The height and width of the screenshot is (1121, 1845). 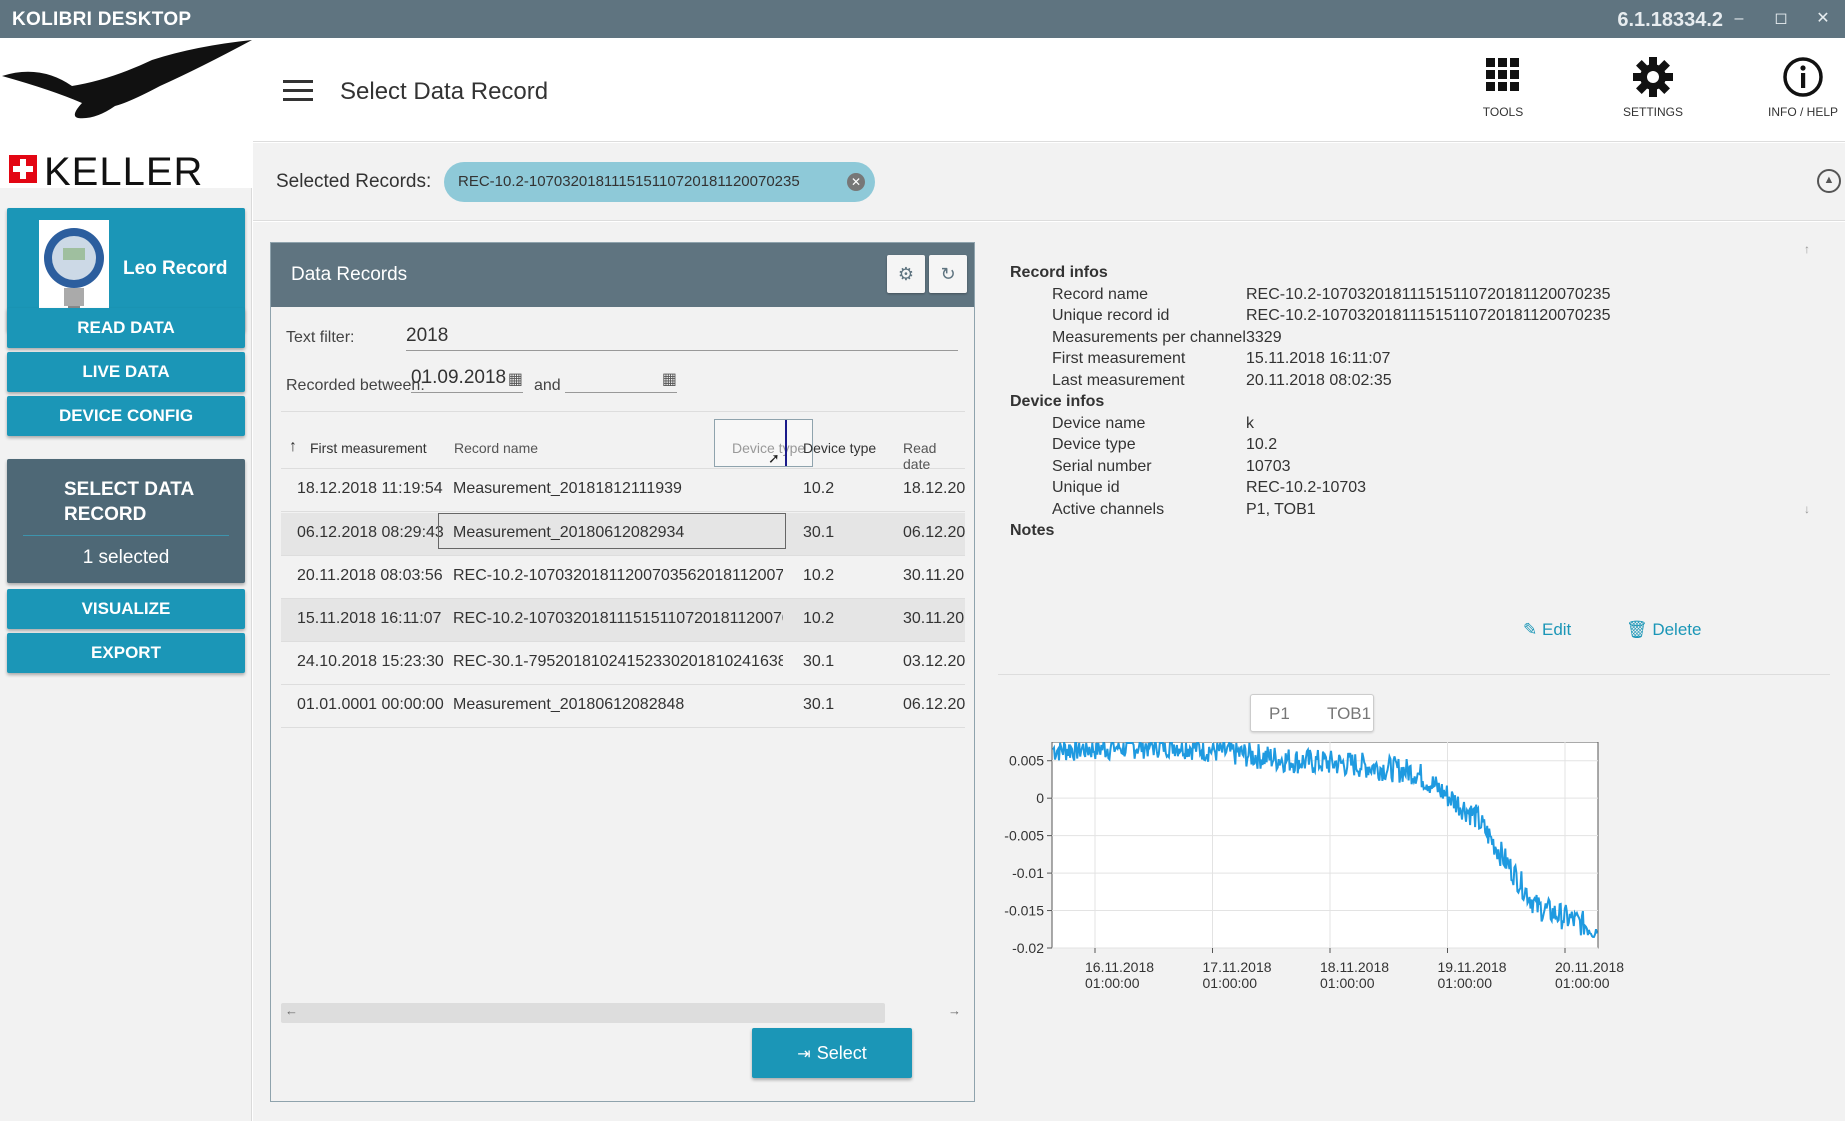 I want to click on version-label: 6.1.18334.2, so click(x=1670, y=20).